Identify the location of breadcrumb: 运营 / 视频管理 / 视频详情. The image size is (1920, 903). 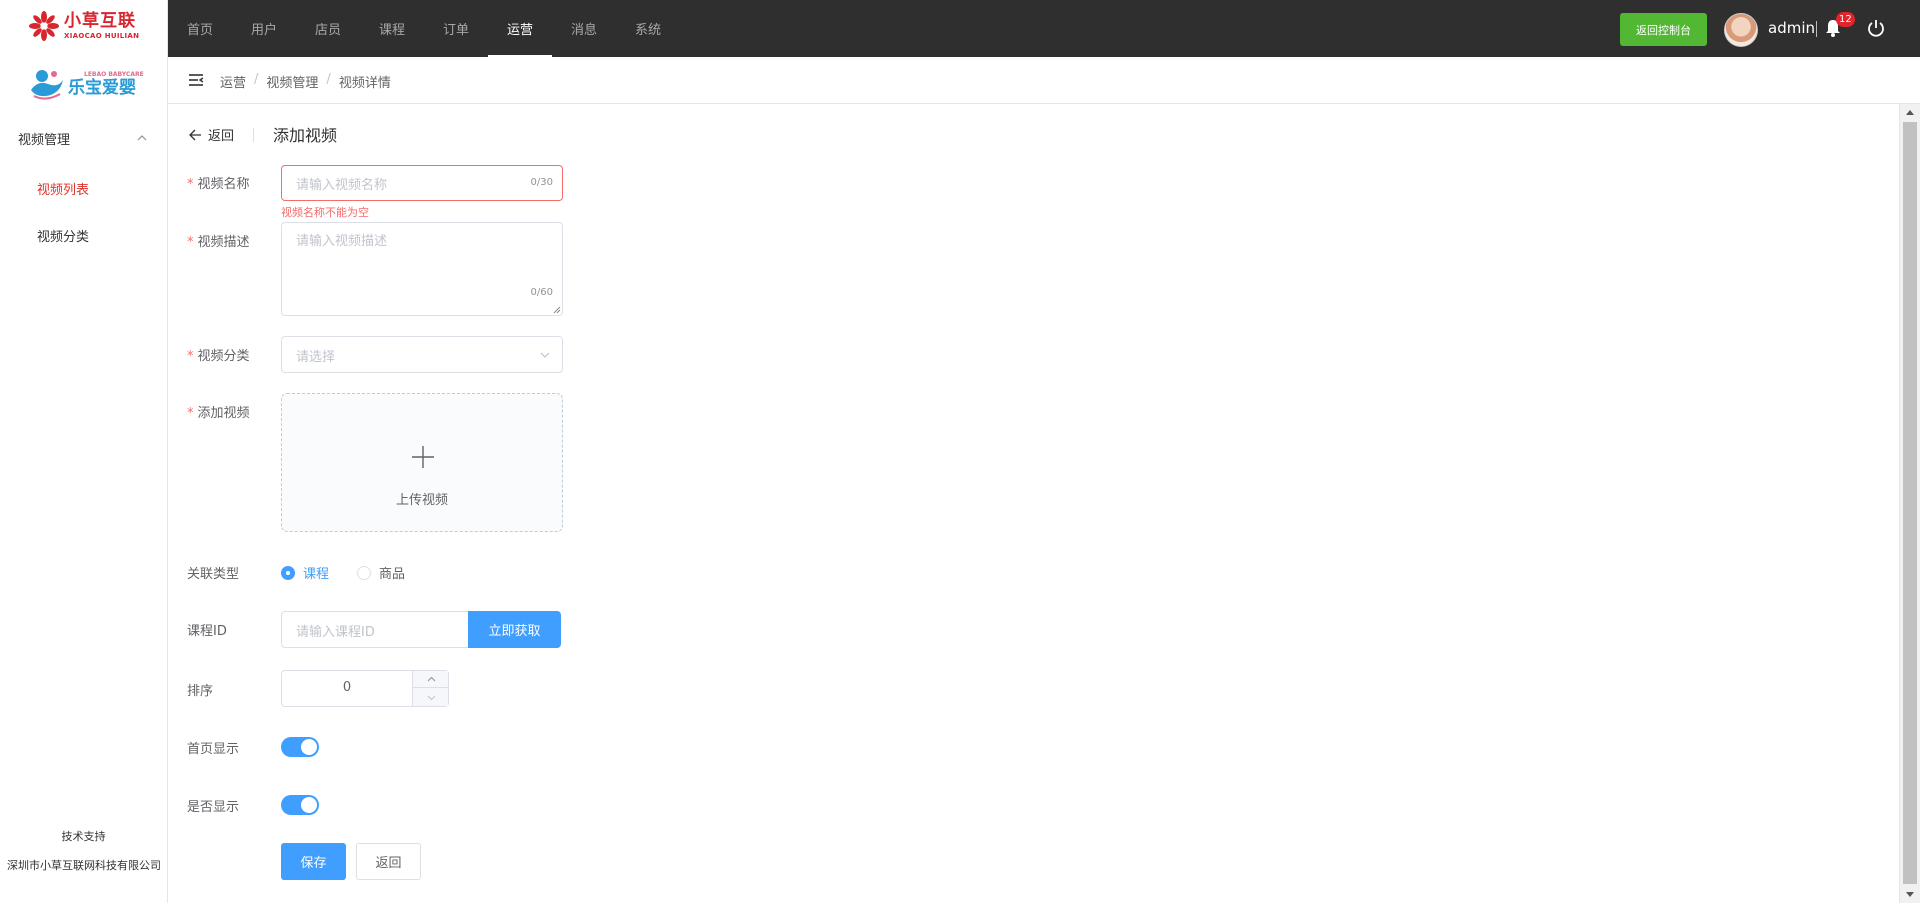
(305, 81).